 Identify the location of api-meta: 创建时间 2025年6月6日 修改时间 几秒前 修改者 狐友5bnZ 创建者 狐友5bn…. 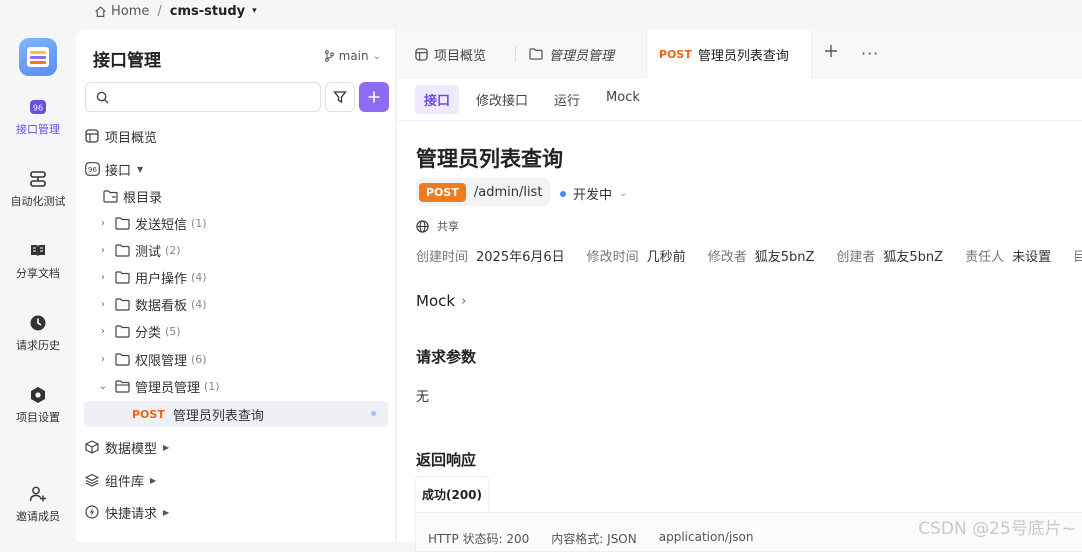
(749, 255).